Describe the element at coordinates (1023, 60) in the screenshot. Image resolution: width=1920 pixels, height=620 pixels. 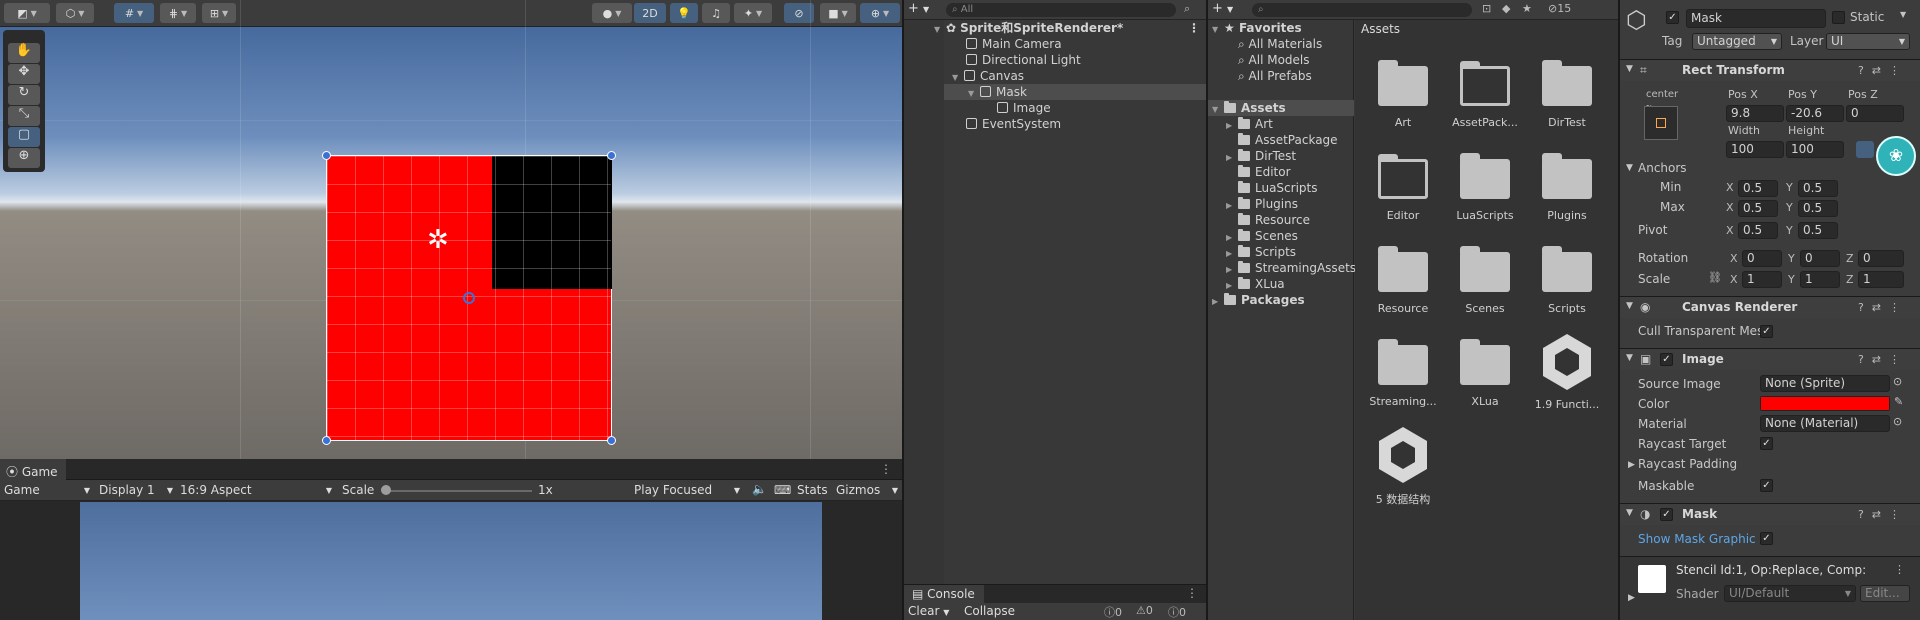
I see `hierarchy-item-directional-light: Directional Light` at that location.